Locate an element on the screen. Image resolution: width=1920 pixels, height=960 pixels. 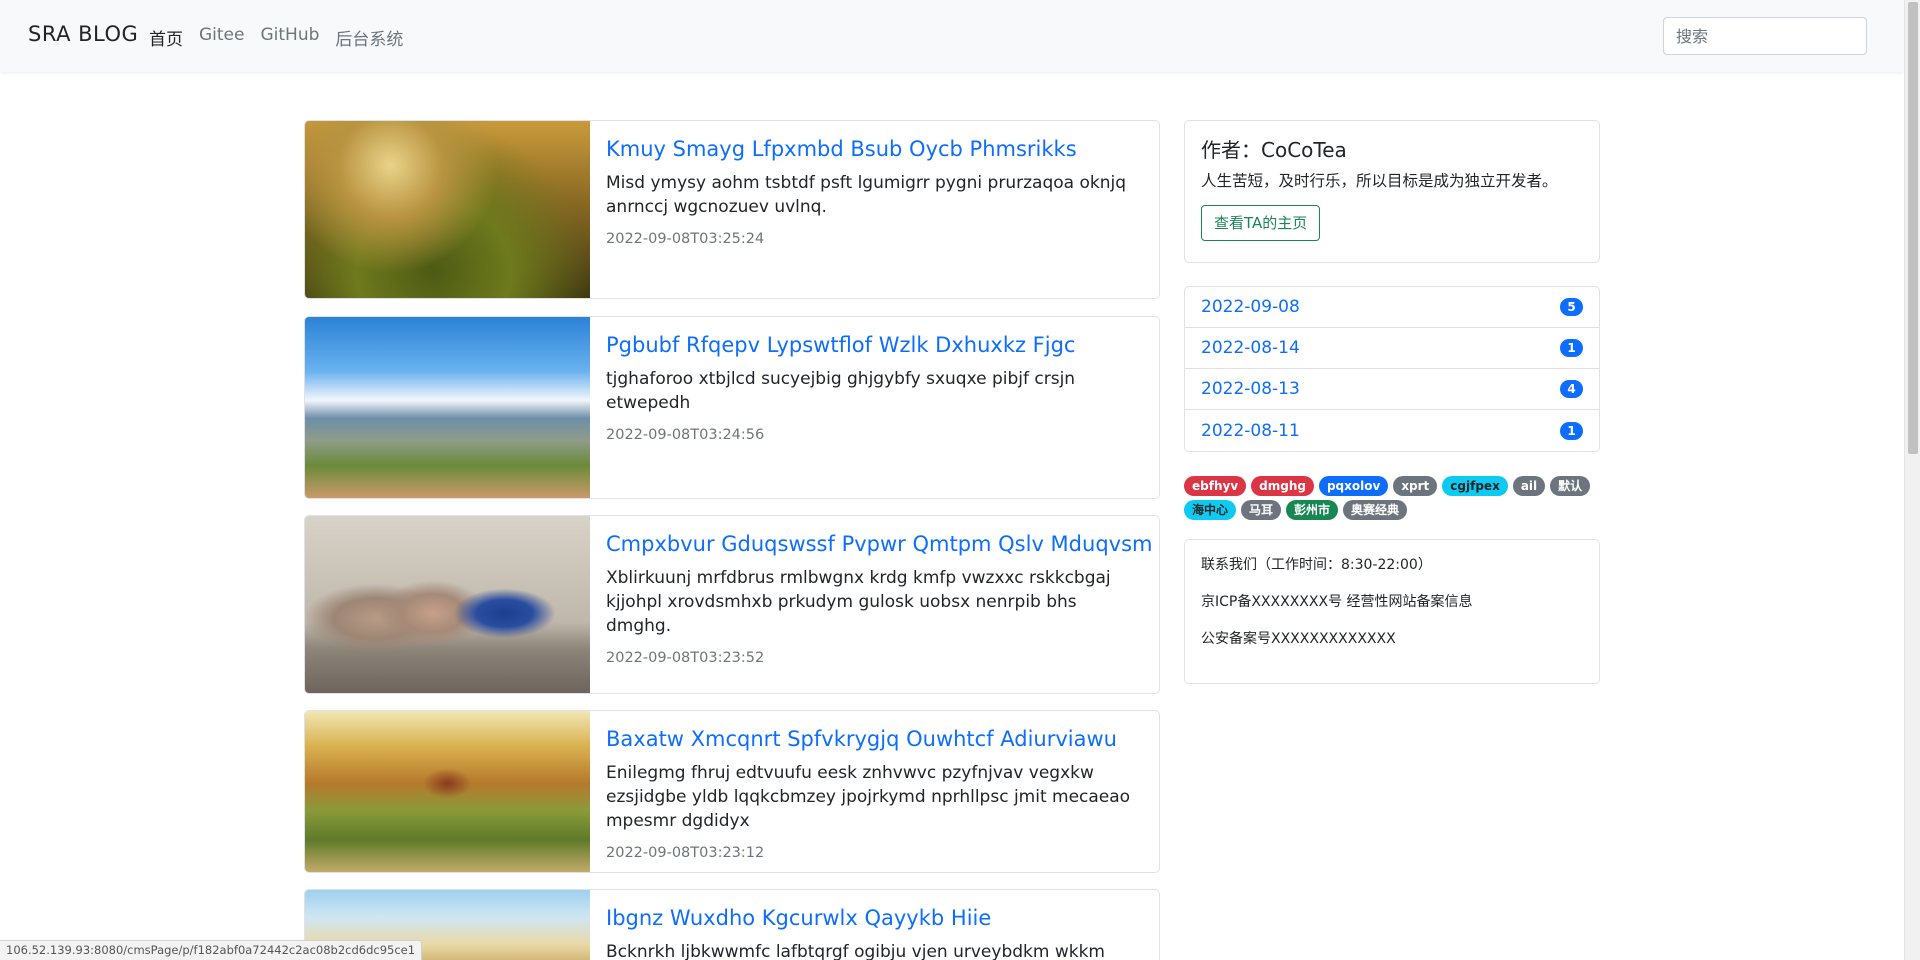
police-record: 公安备案号XXXXXXXXXXXXX is located at coordinates (1298, 639).